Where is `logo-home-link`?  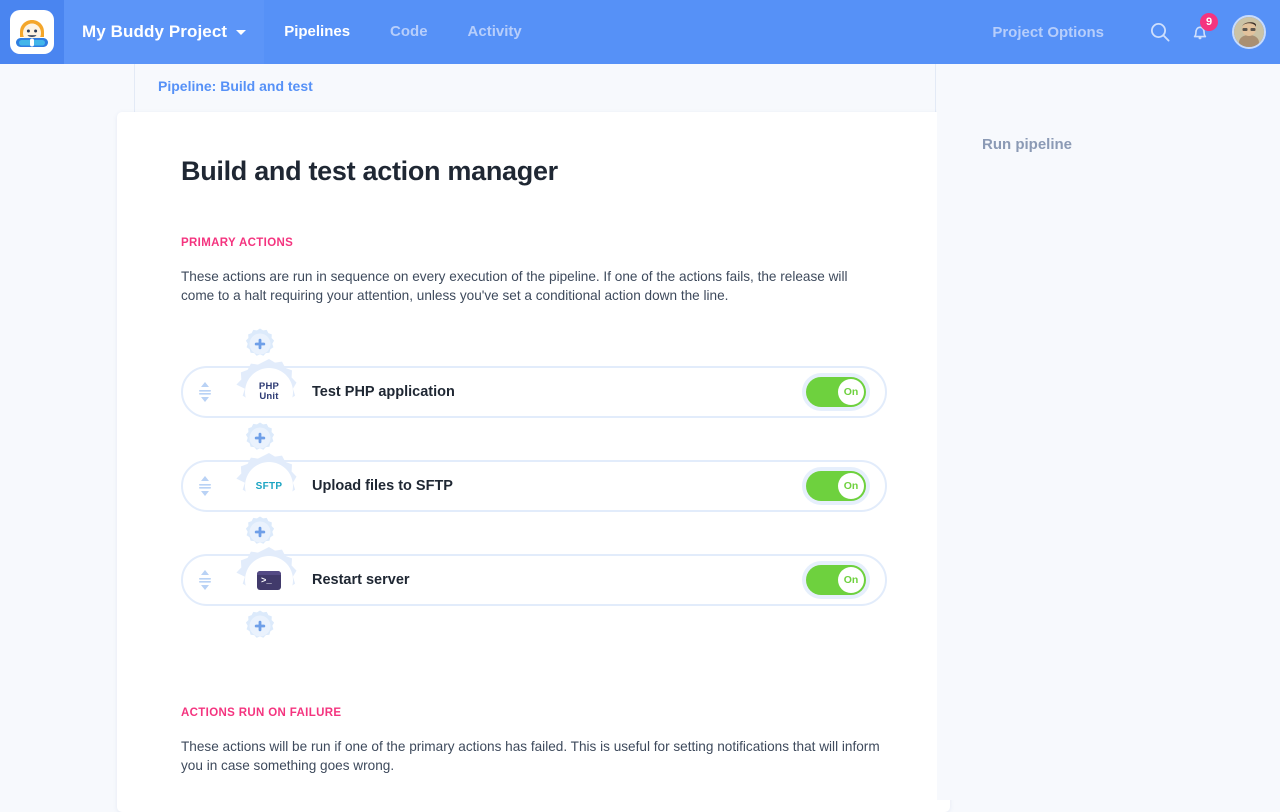 logo-home-link is located at coordinates (32, 32).